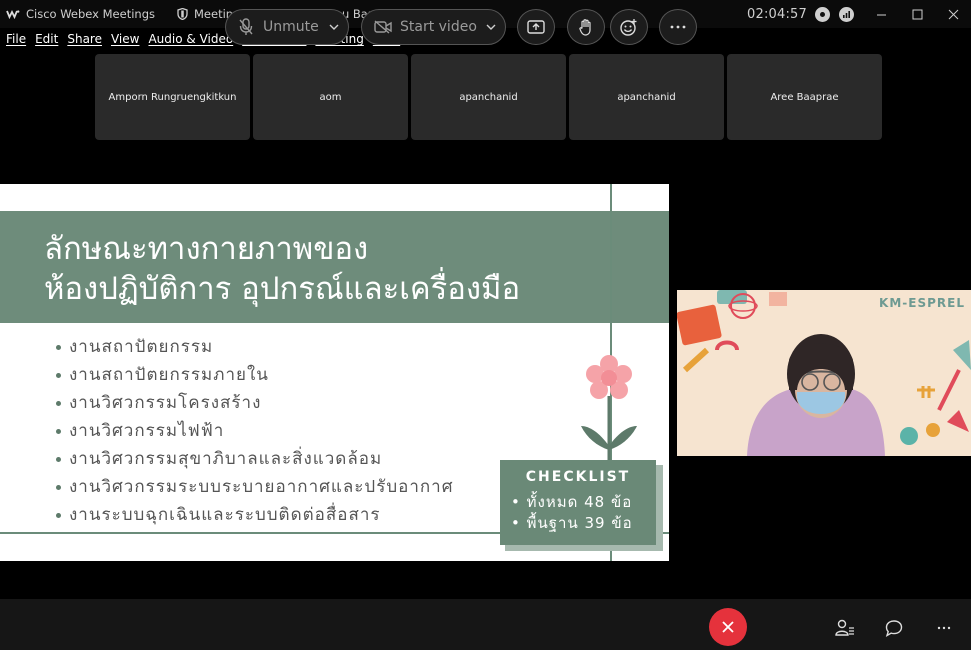 The width and height of the screenshot is (971, 650). I want to click on list-item: งานระบบฉุกเฉินและระบบติดต่อสื่อสาร, so click(255, 515).